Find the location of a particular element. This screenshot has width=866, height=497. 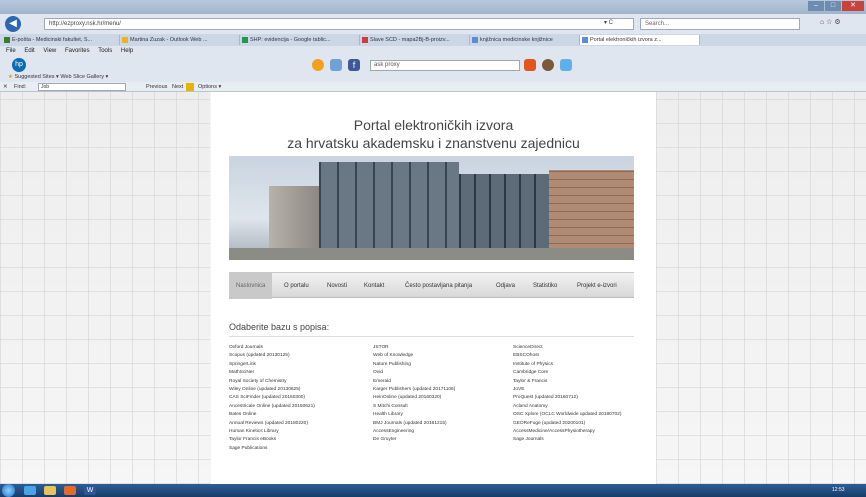

search-go-icon is located at coordinates (530, 65).